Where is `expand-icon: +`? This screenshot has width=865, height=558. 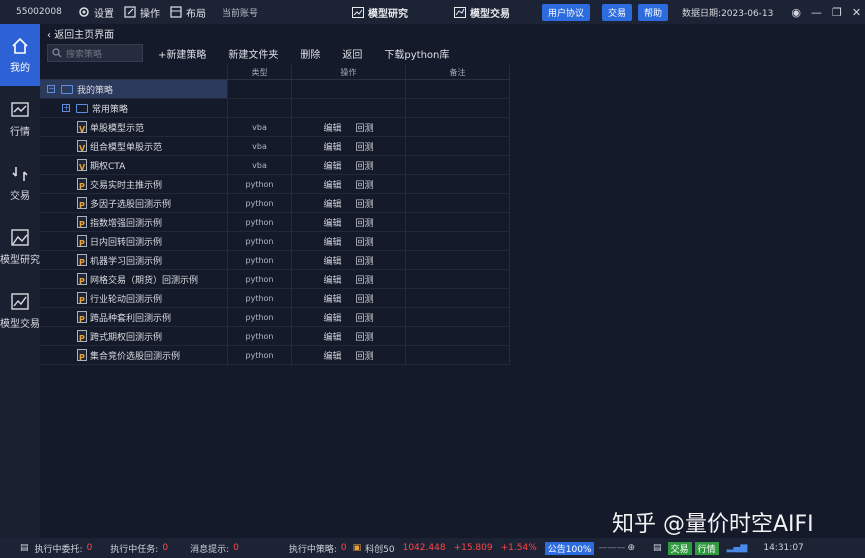 expand-icon: + is located at coordinates (66, 108).